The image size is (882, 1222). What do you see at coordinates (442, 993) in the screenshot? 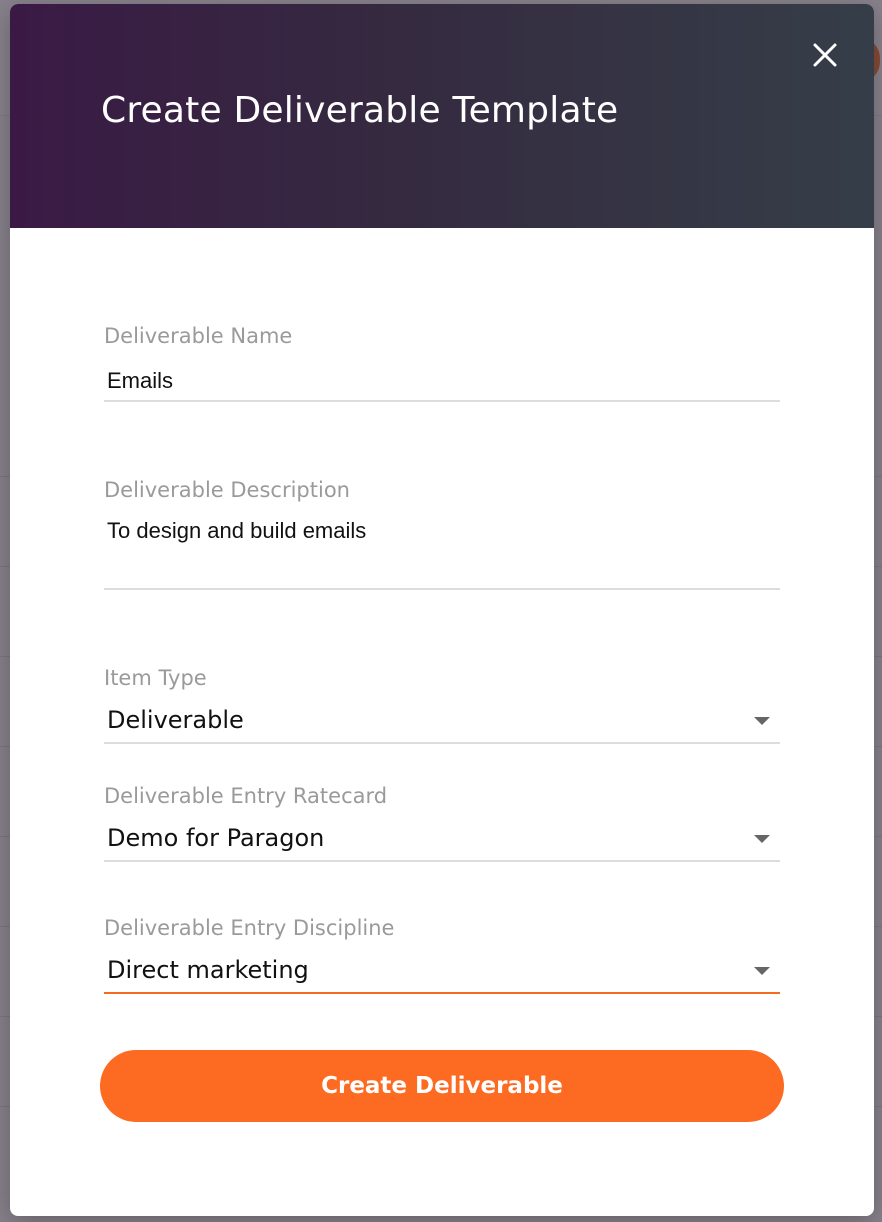
I see `discipline-underline` at bounding box center [442, 993].